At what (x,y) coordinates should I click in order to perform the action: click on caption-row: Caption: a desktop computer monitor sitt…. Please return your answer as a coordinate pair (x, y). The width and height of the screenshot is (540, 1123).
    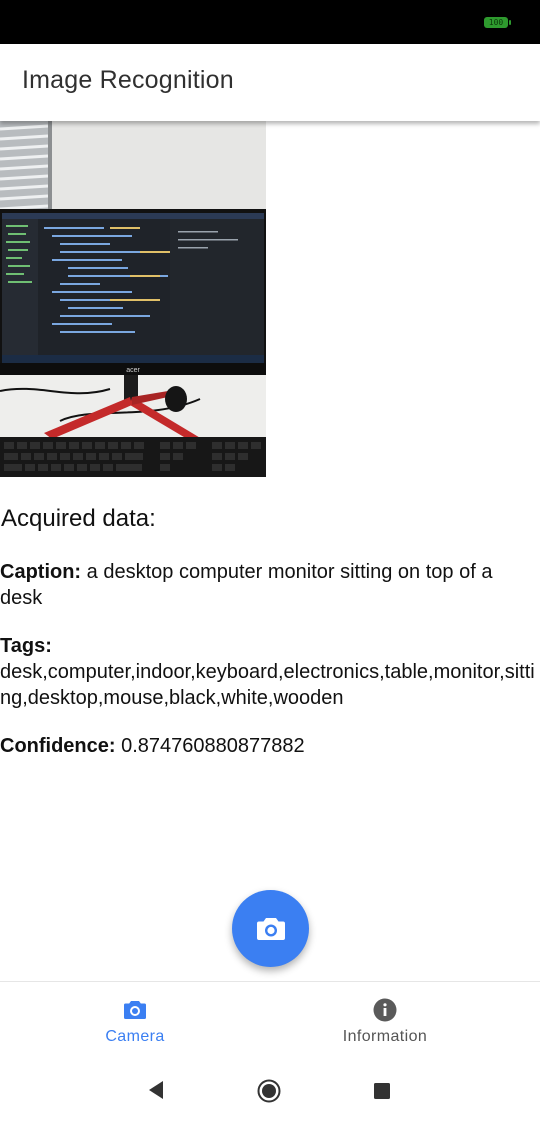
    Looking at the image, I should click on (270, 585).